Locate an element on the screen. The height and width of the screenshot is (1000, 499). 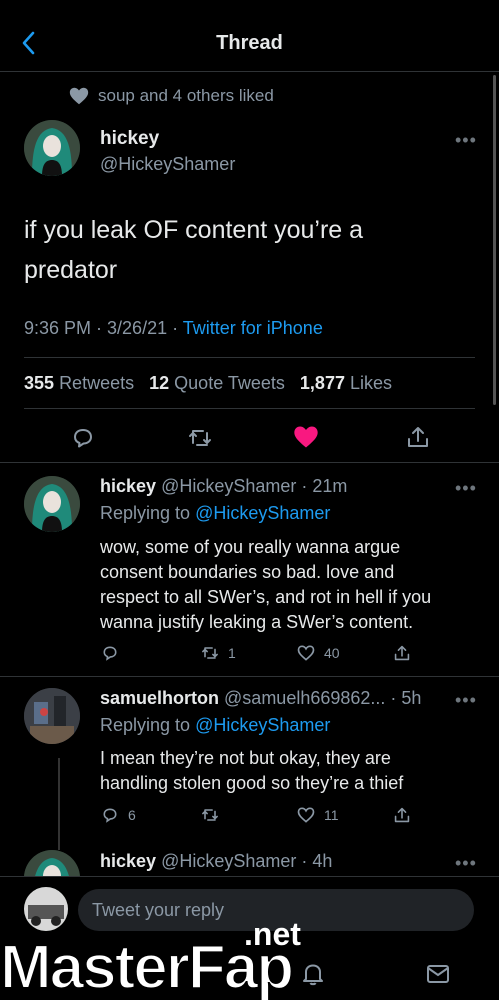
reply-handle-time: @HickeyShamer · 4h is located at coordinates (247, 861).